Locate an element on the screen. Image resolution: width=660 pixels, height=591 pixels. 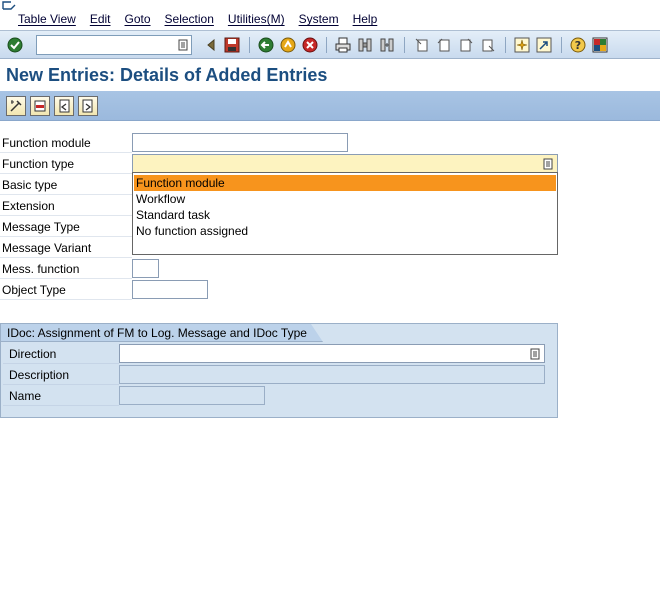
find-next-icon is located at coordinates (387, 45).